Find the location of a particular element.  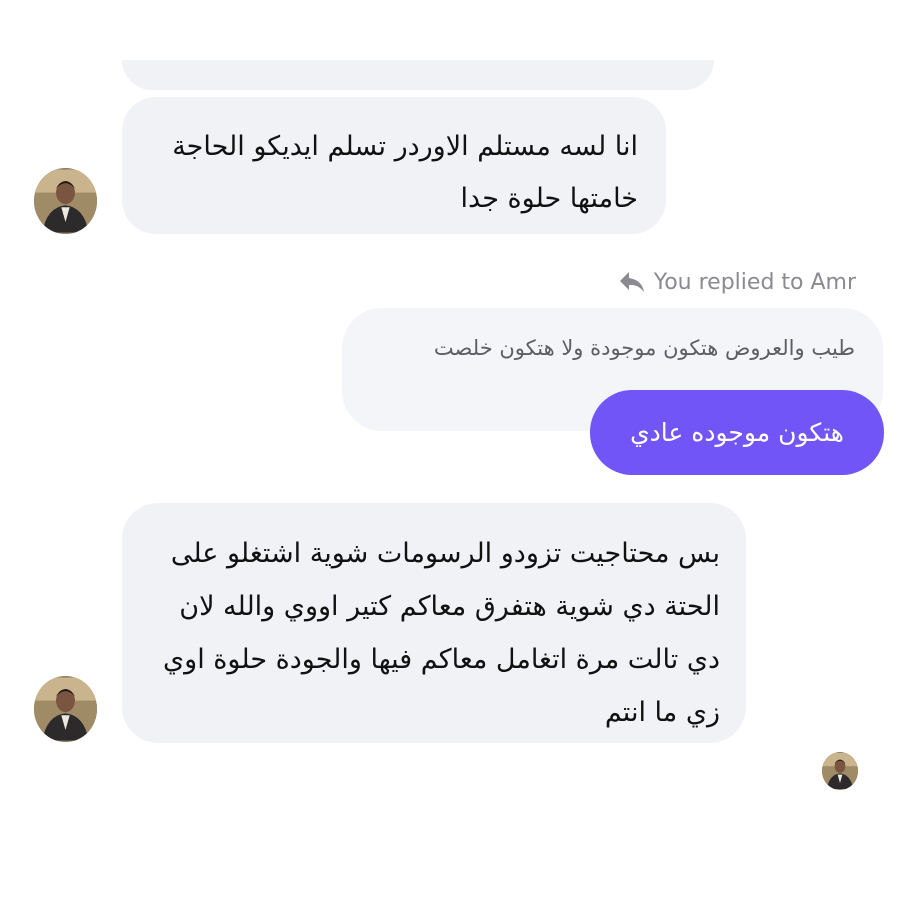

message-text: هتكون موجوده عادي is located at coordinates (737, 432).